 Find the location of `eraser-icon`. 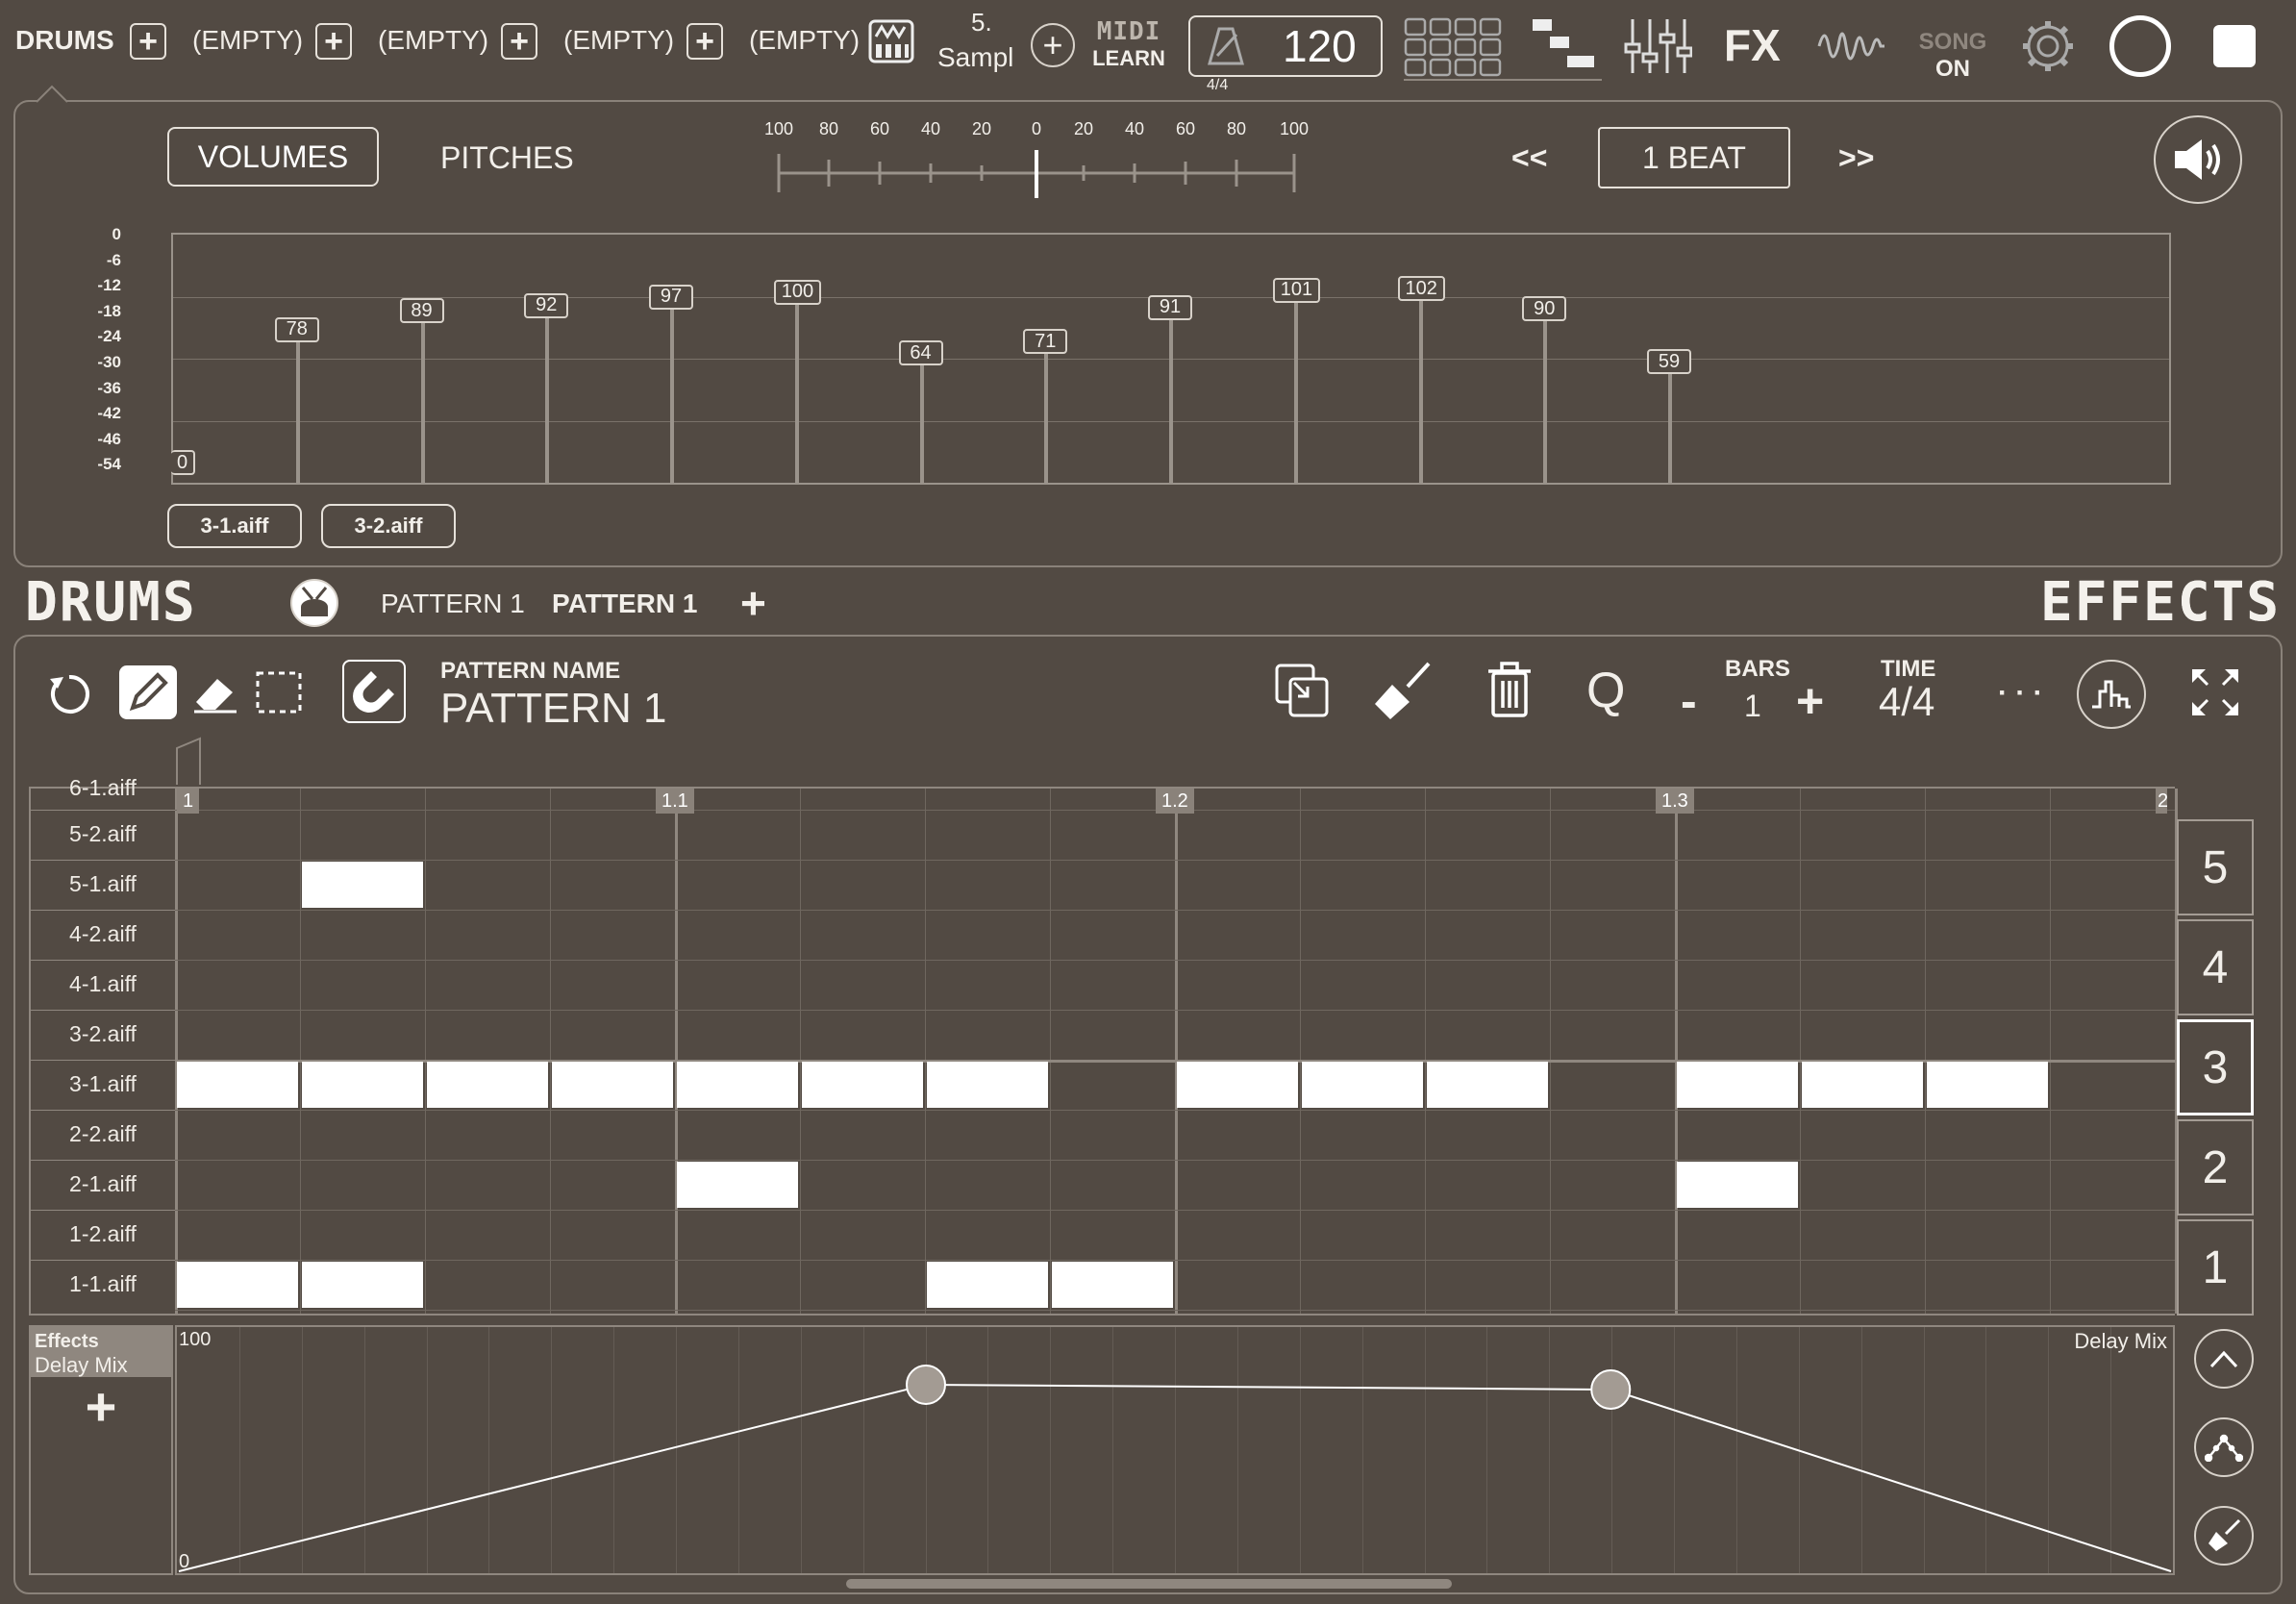

eraser-icon is located at coordinates (215, 692).